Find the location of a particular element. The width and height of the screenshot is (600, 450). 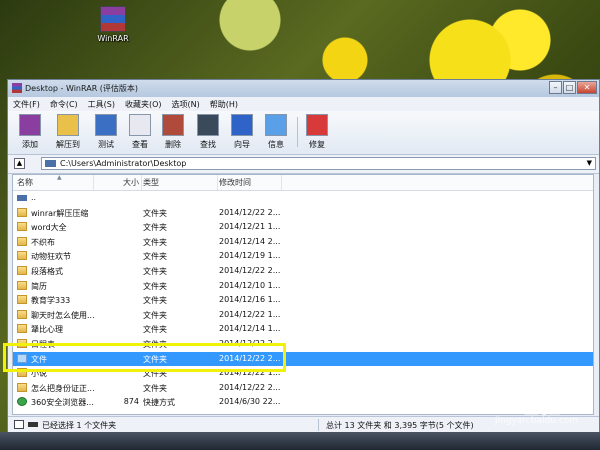

status-divider is located at coordinates (318, 425).